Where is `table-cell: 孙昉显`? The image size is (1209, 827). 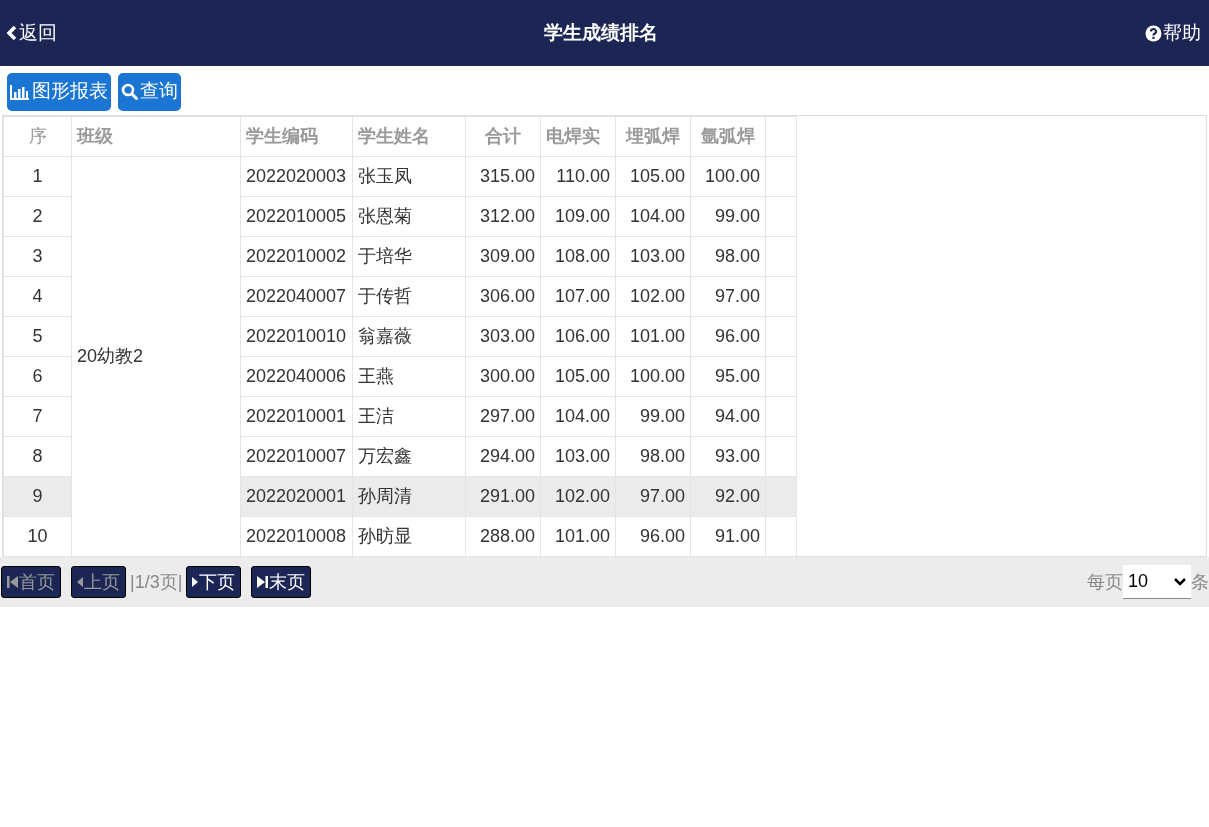
table-cell: 孙昉显 is located at coordinates (409, 536).